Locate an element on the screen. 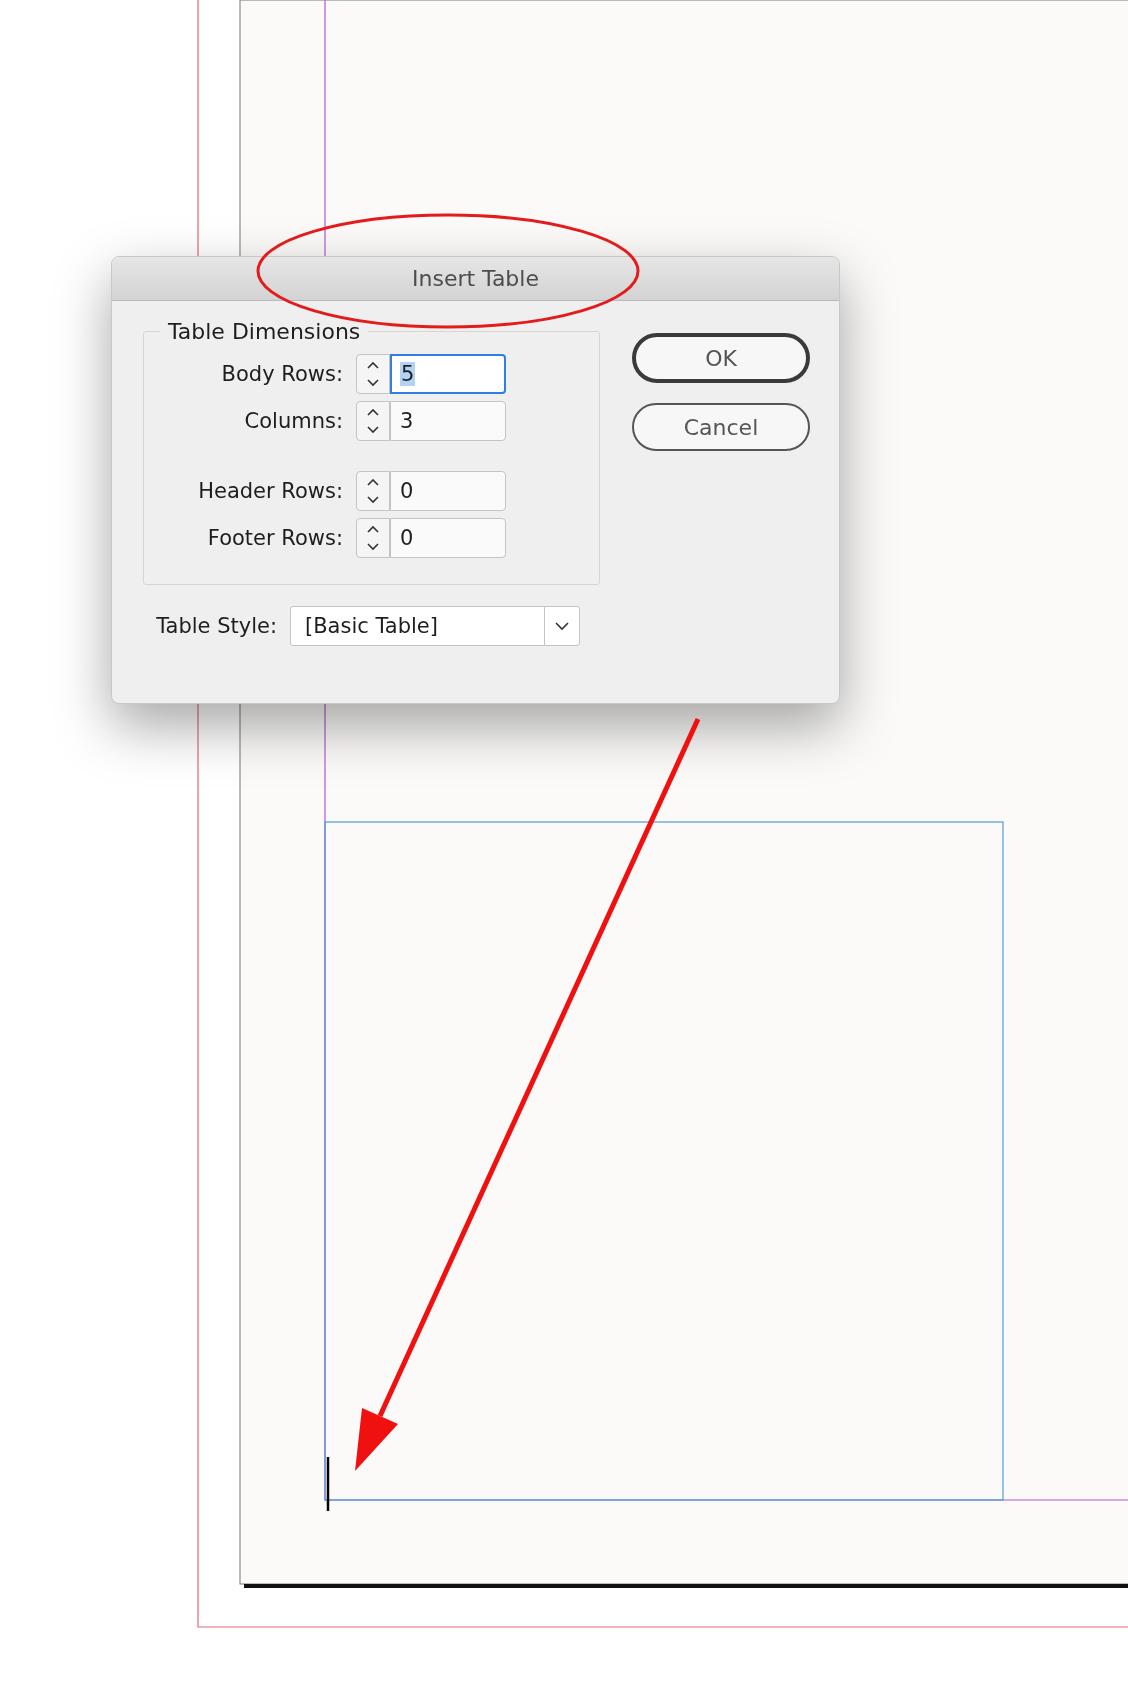  number-field: 5 is located at coordinates (448, 374).